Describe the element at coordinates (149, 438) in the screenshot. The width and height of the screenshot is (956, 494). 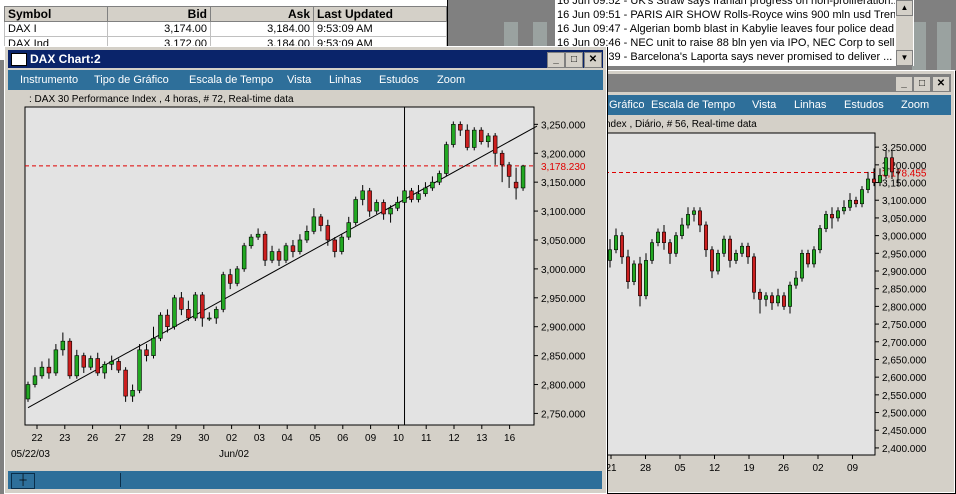
I see `x-tick-label: 28` at that location.